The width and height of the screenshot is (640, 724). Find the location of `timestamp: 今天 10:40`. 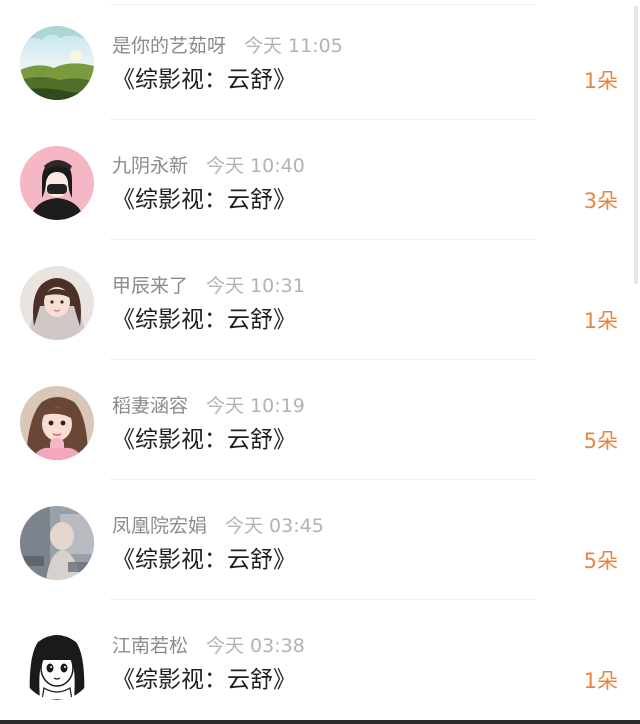

timestamp: 今天 10:40 is located at coordinates (255, 166).